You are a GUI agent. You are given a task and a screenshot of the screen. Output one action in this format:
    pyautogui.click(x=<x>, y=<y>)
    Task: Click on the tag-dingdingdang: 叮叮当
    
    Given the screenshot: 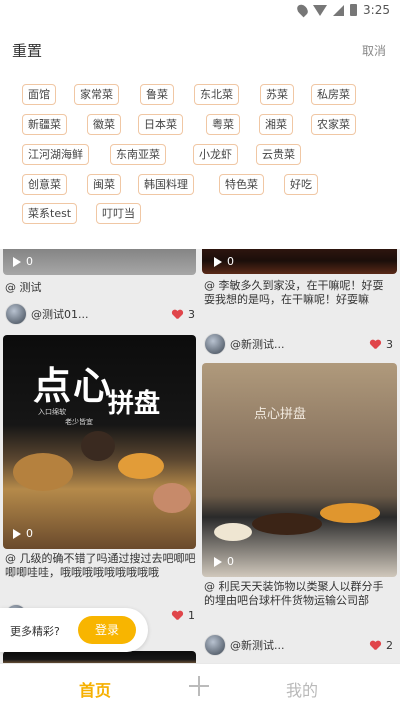 What is the action you would take?
    pyautogui.click(x=118, y=213)
    